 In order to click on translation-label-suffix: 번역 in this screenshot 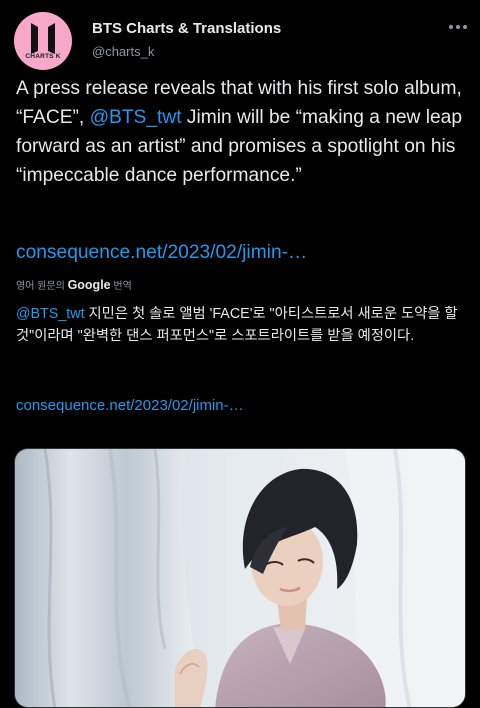, I will do `click(121, 286)`.